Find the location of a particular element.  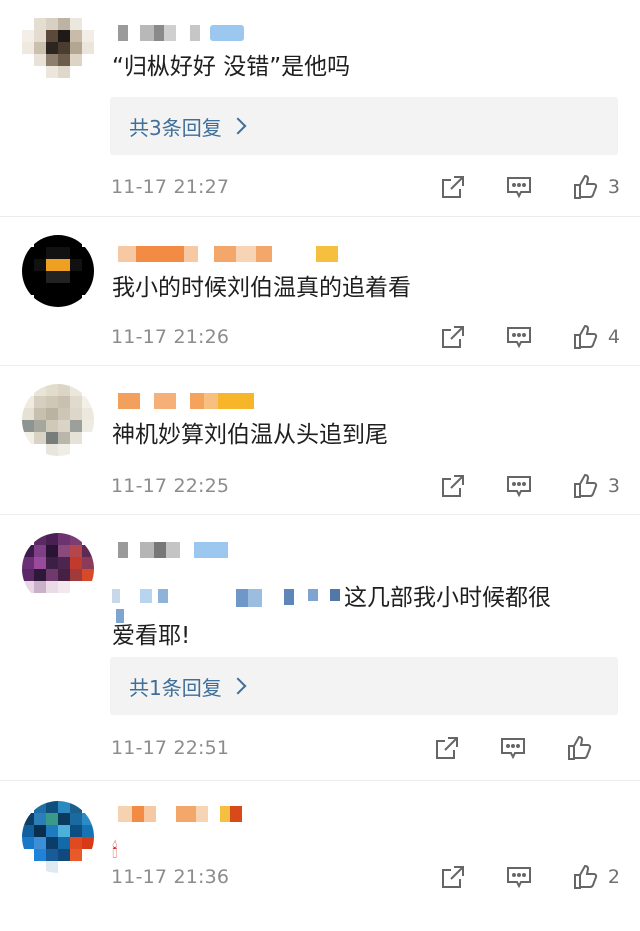

comment-meta: 11-17 21:26 4 is located at coordinates (365, 337).